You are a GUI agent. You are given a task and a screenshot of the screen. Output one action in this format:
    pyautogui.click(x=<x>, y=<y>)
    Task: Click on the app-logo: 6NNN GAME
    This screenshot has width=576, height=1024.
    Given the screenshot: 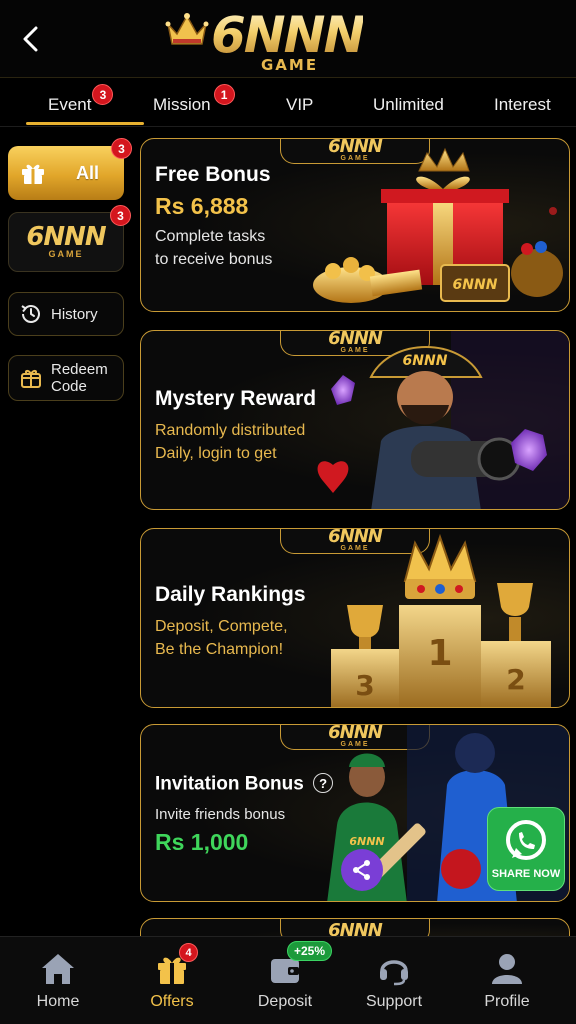 What is the action you would take?
    pyautogui.click(x=290, y=40)
    